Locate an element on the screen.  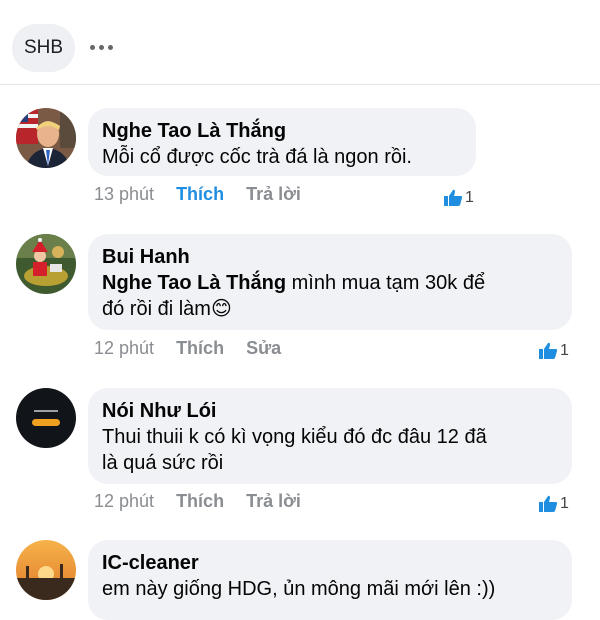
page-chip: SHB is located at coordinates (44, 48).